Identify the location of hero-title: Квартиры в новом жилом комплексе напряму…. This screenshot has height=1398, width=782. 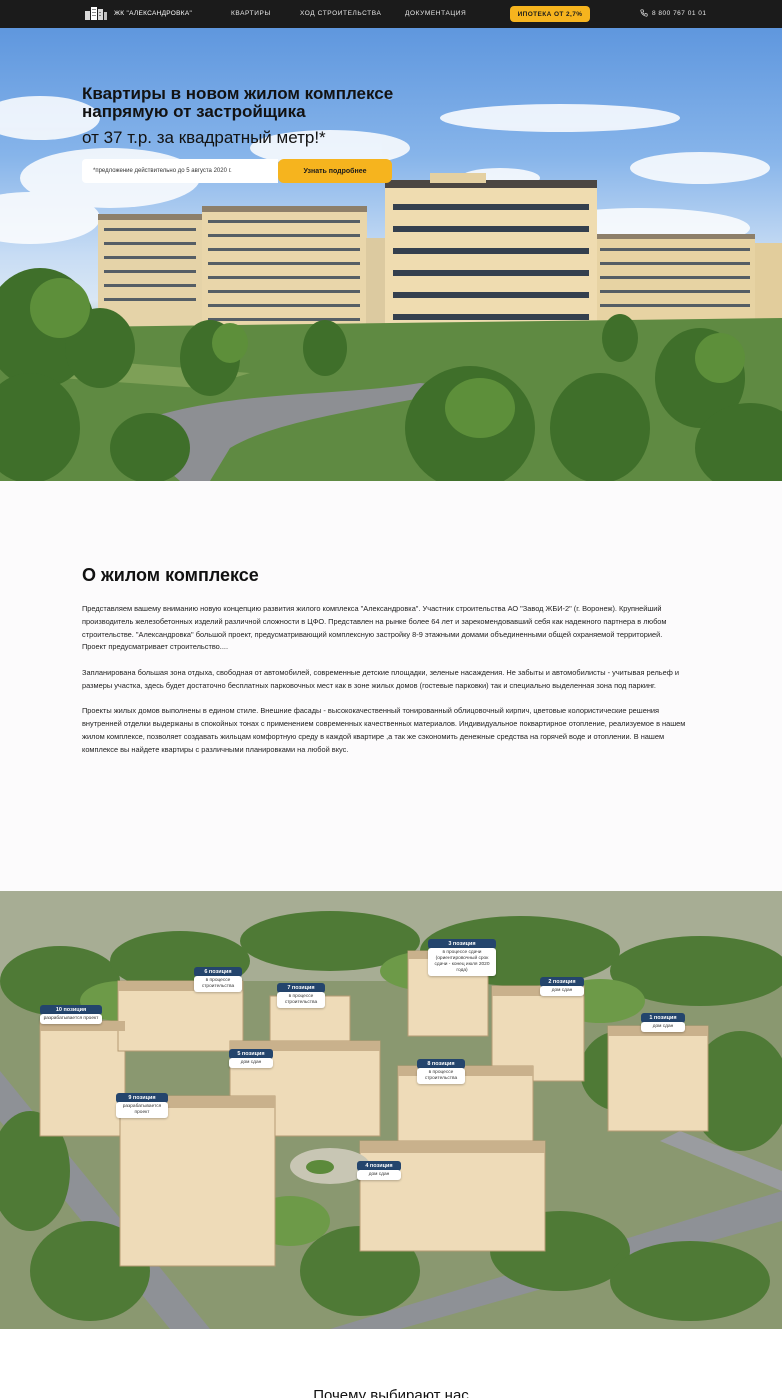
(238, 102).